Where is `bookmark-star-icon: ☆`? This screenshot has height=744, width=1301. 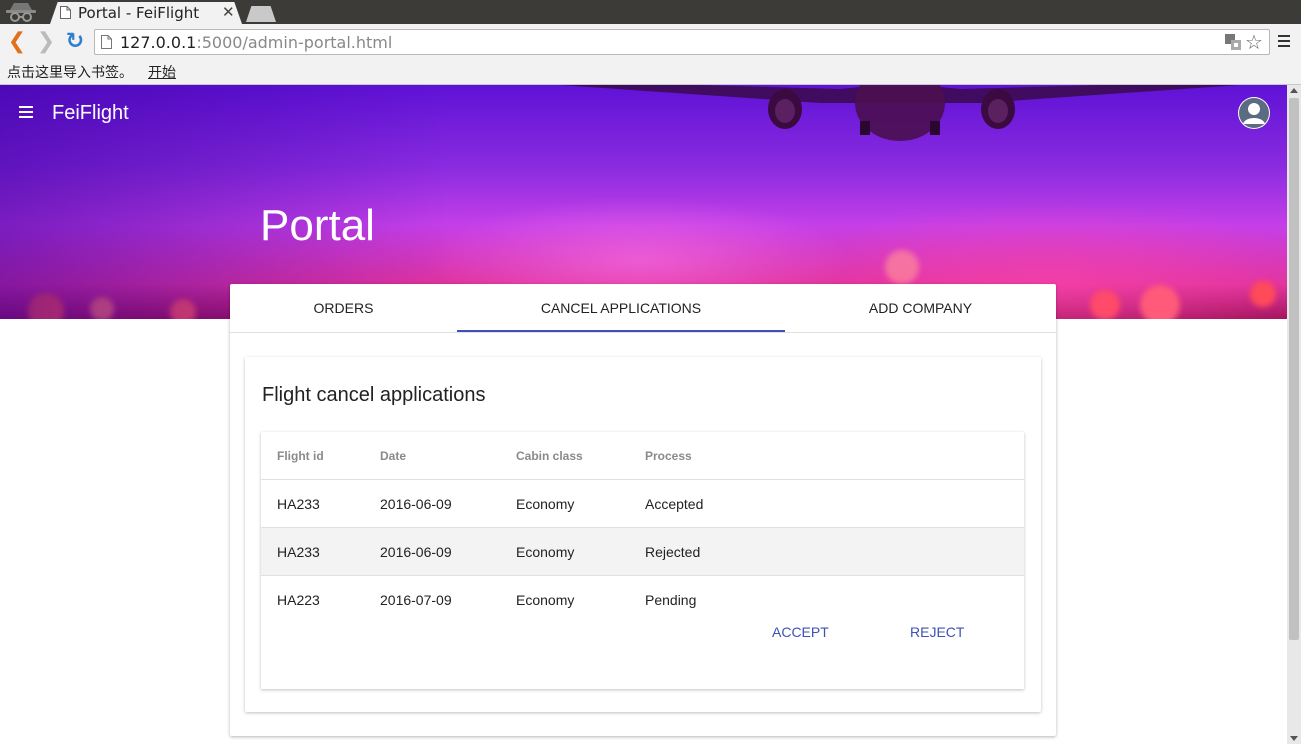
bookmark-star-icon: ☆ is located at coordinates (1254, 42).